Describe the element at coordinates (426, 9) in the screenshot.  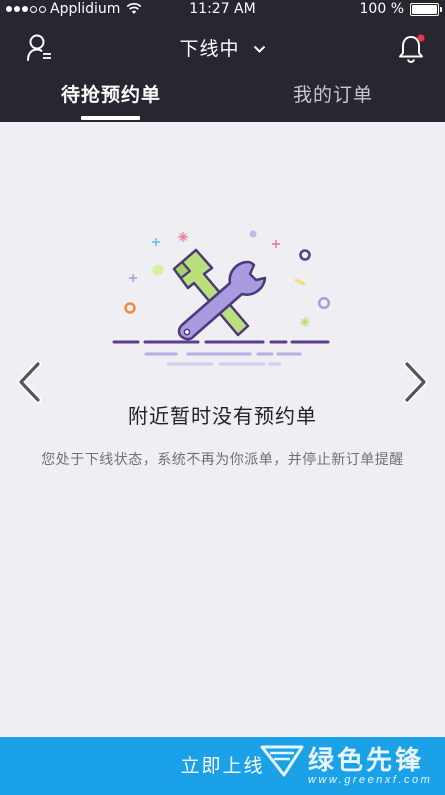
I see `battery-icon` at that location.